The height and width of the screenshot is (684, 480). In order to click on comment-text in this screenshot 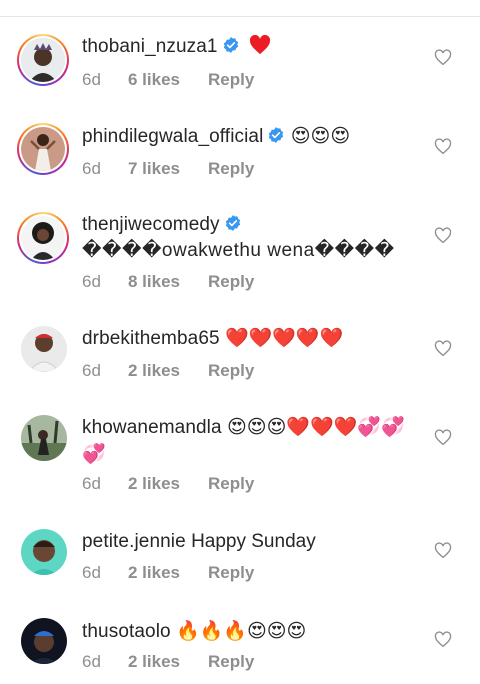, I will do `click(258, 45)`.